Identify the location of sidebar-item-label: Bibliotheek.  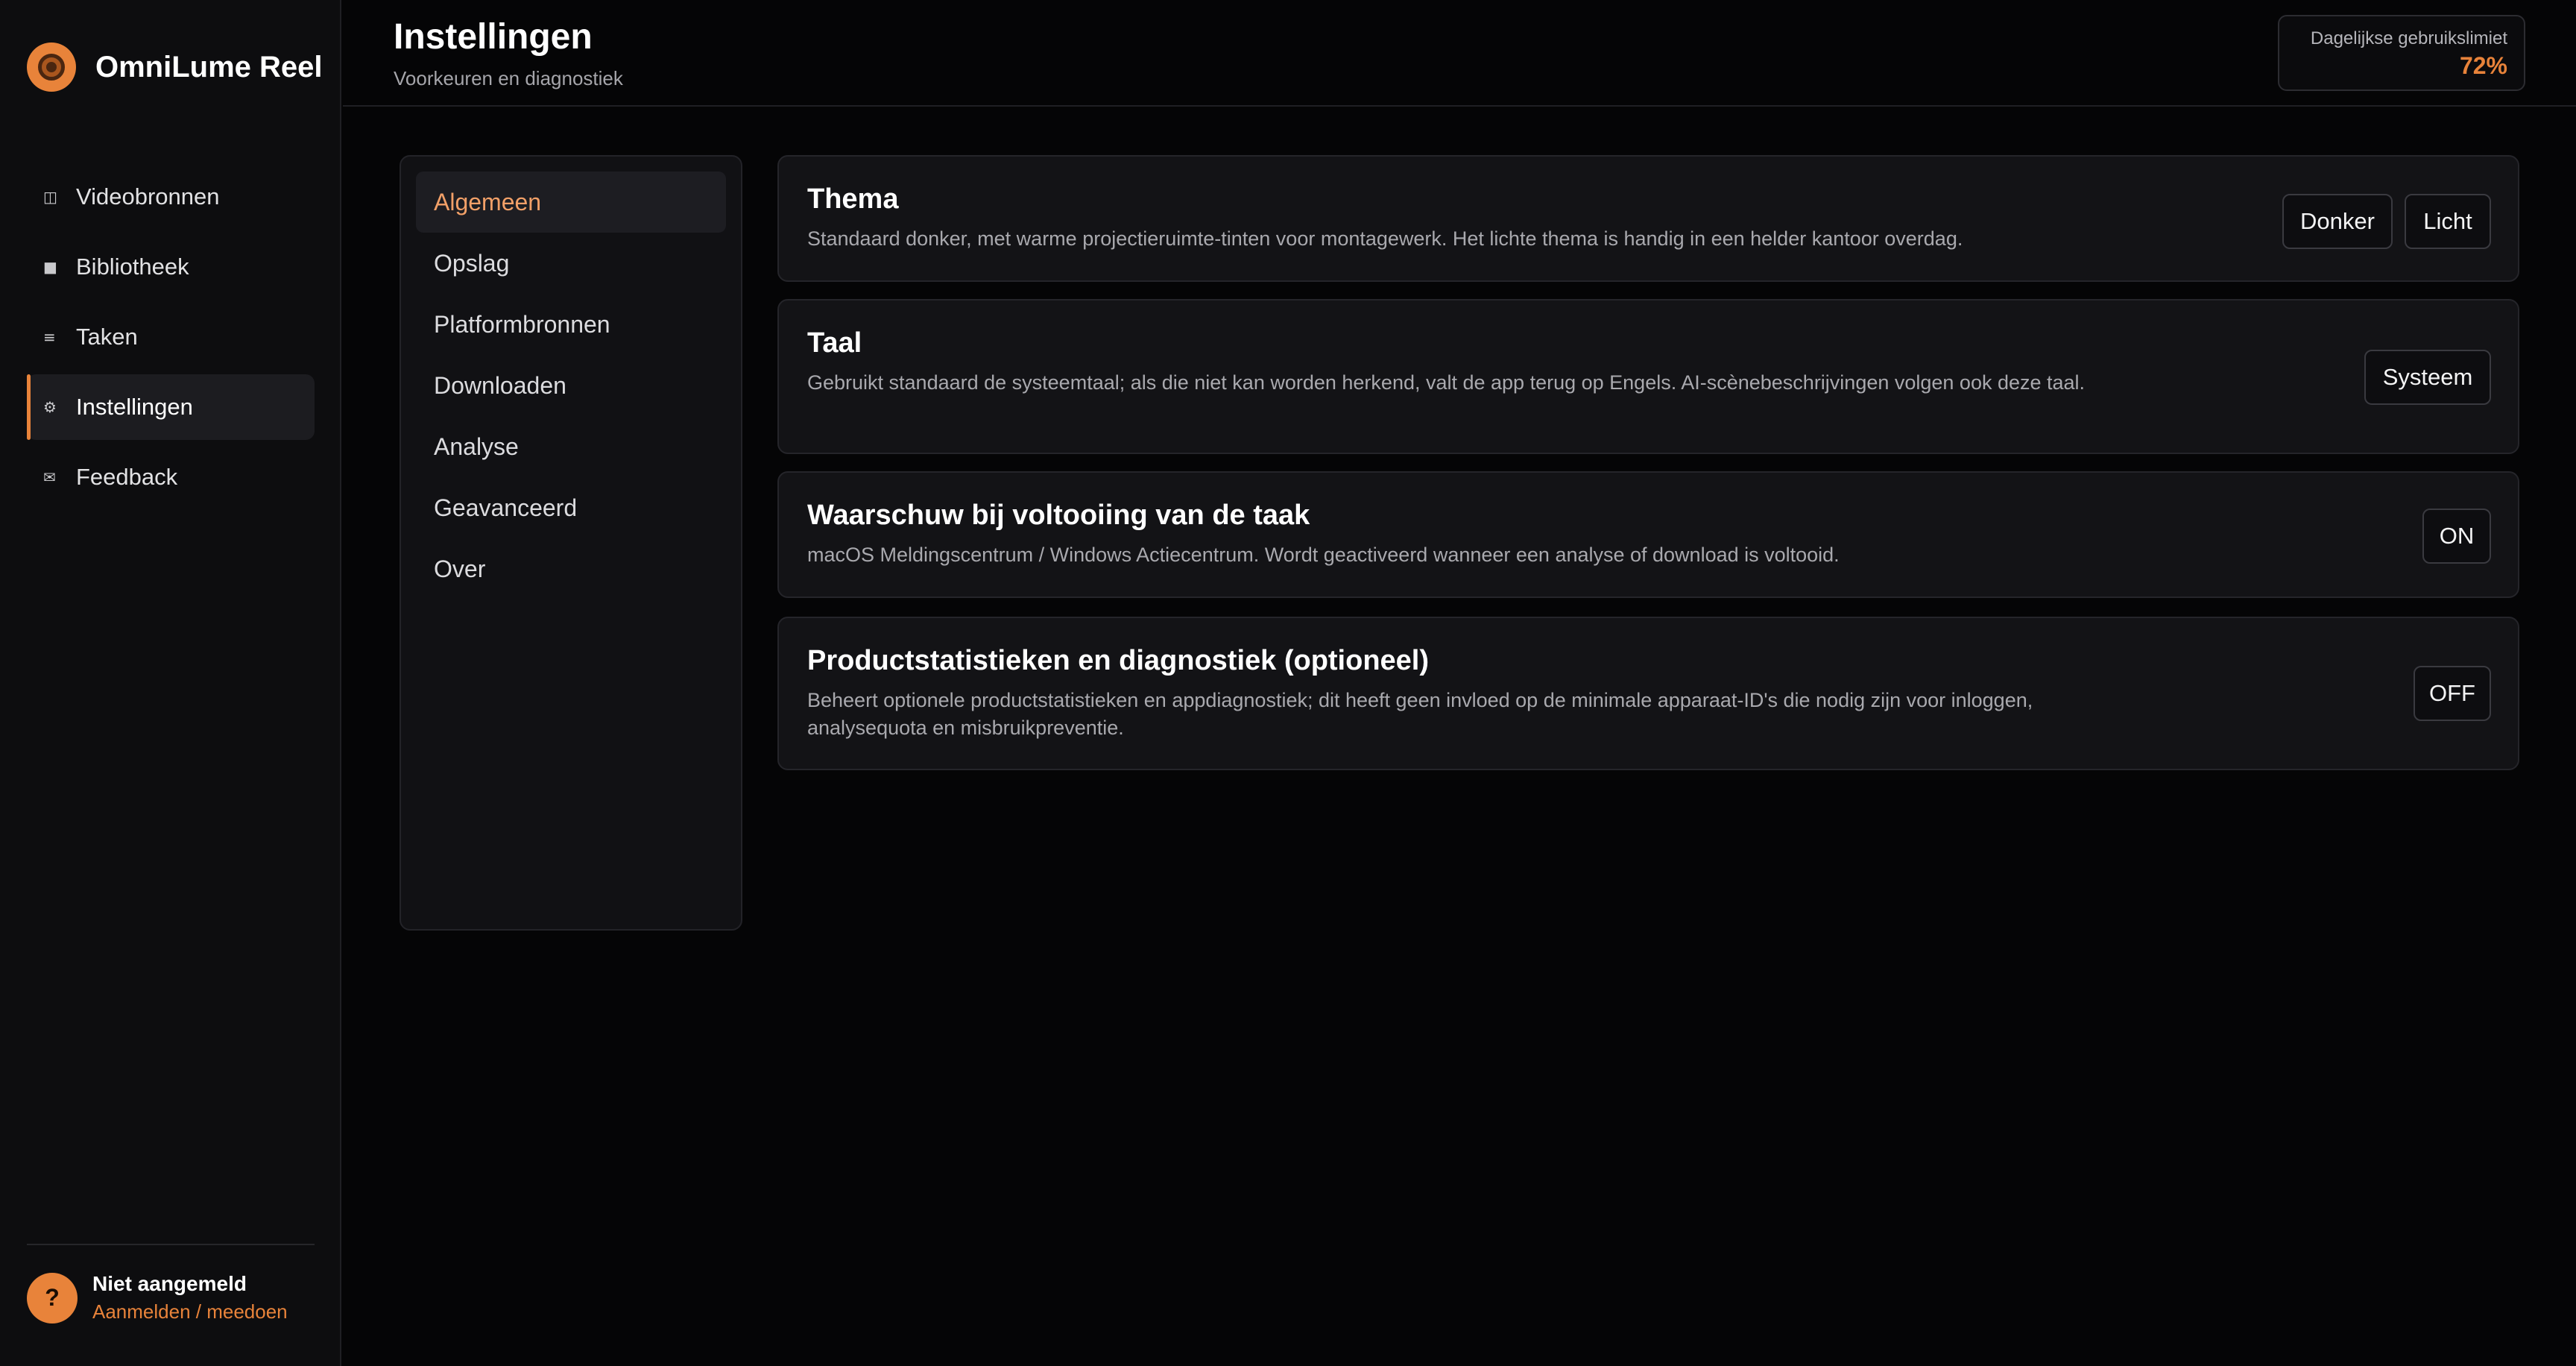
(132, 267).